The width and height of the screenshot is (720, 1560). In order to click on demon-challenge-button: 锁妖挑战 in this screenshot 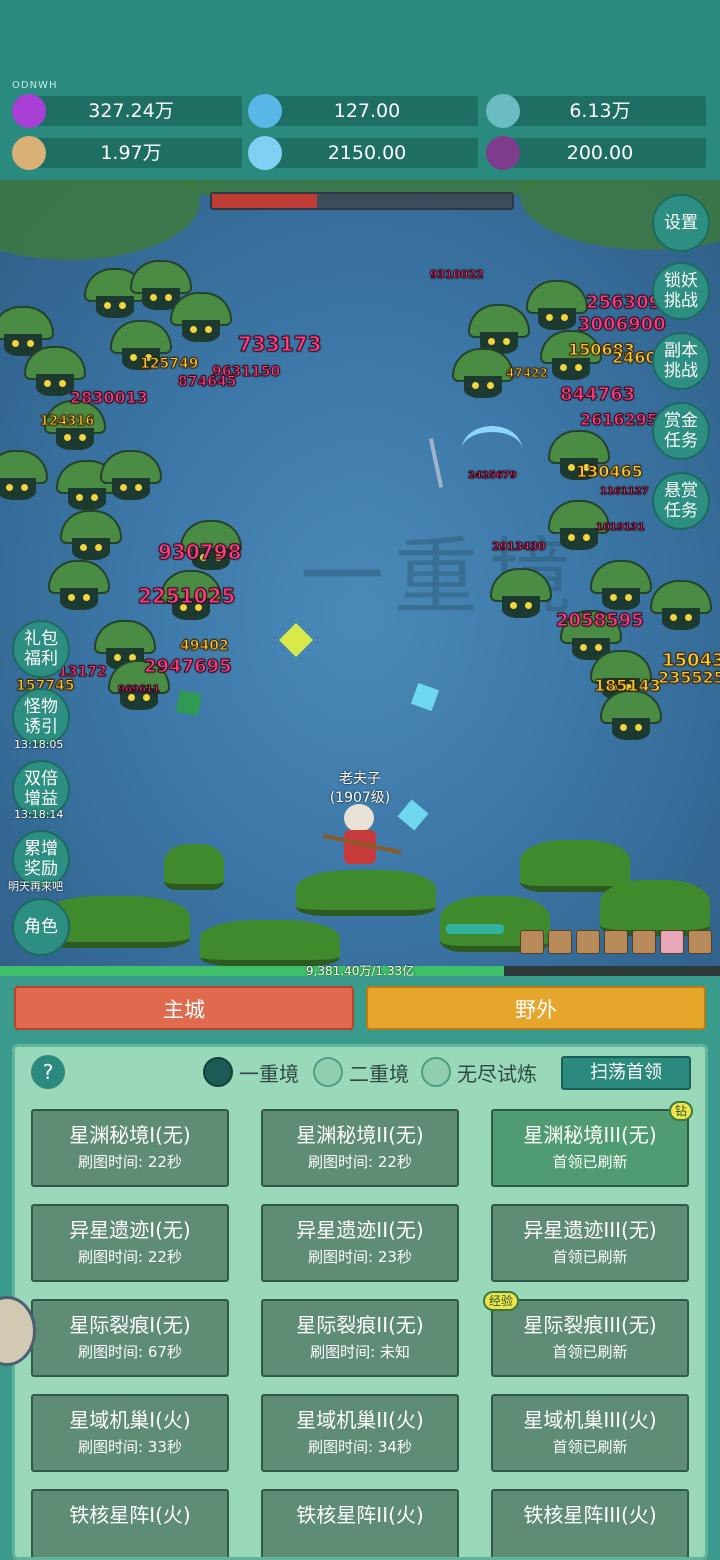, I will do `click(681, 291)`.